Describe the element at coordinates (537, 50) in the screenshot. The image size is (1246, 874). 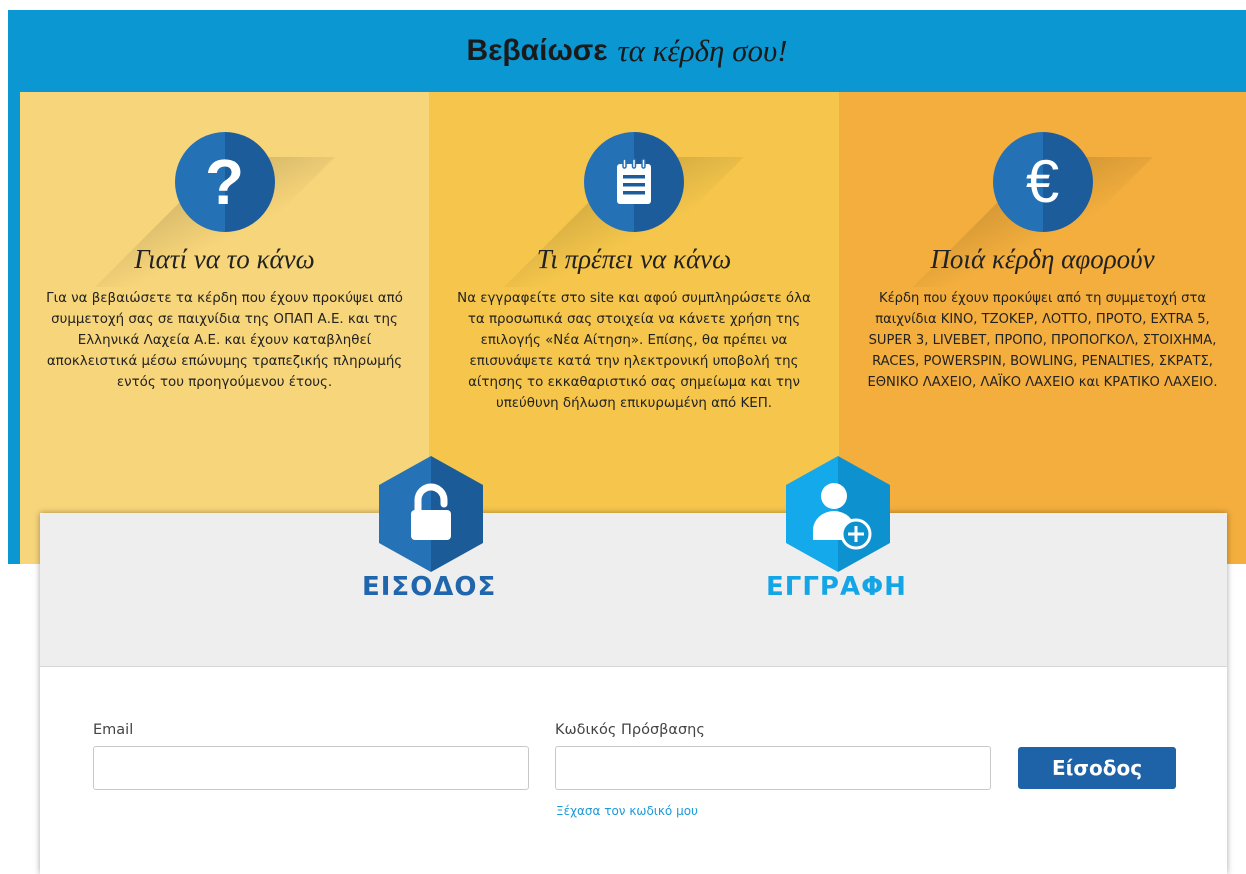
I see `title-bold: Βεβαίωσε` at that location.